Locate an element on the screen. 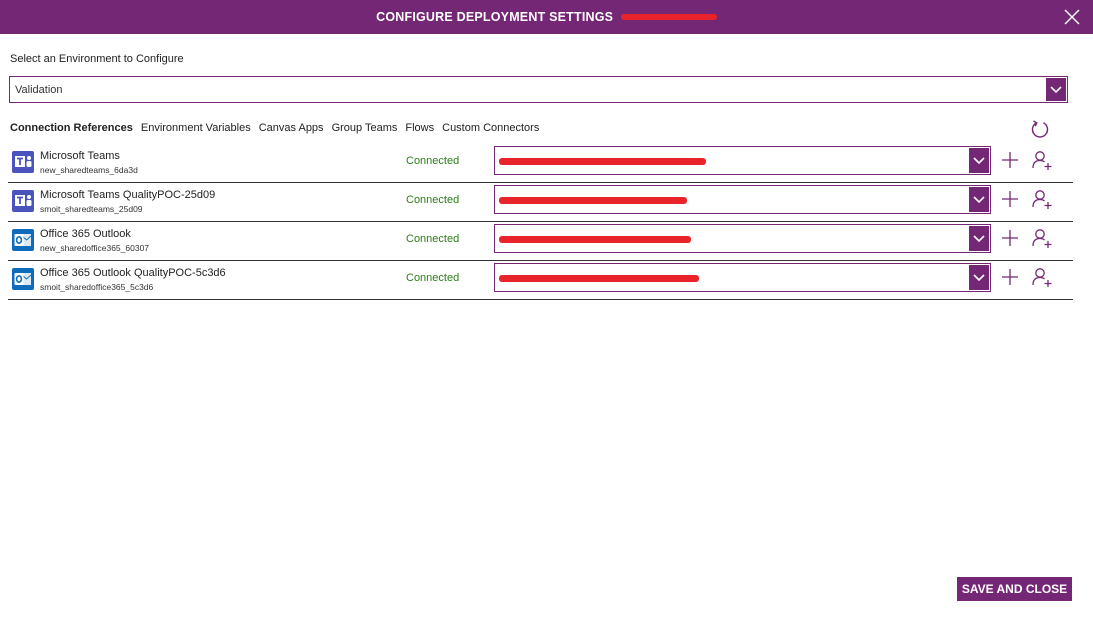 Image resolution: width=1093 pixels, height=617 pixels. environment-selected-value: Validation is located at coordinates (39, 89).